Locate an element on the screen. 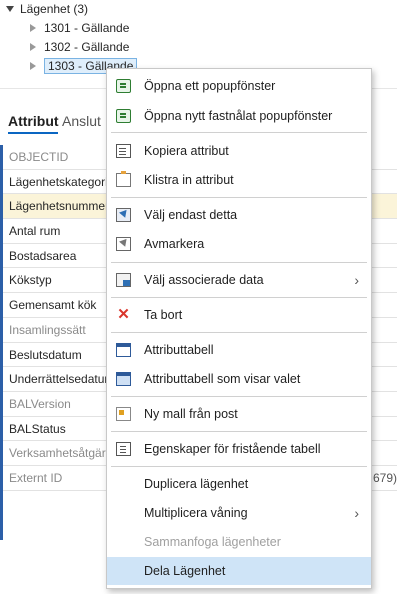 The height and width of the screenshot is (594, 397). menu-item-label: Egenskaper för fristående tabell is located at coordinates (232, 449).